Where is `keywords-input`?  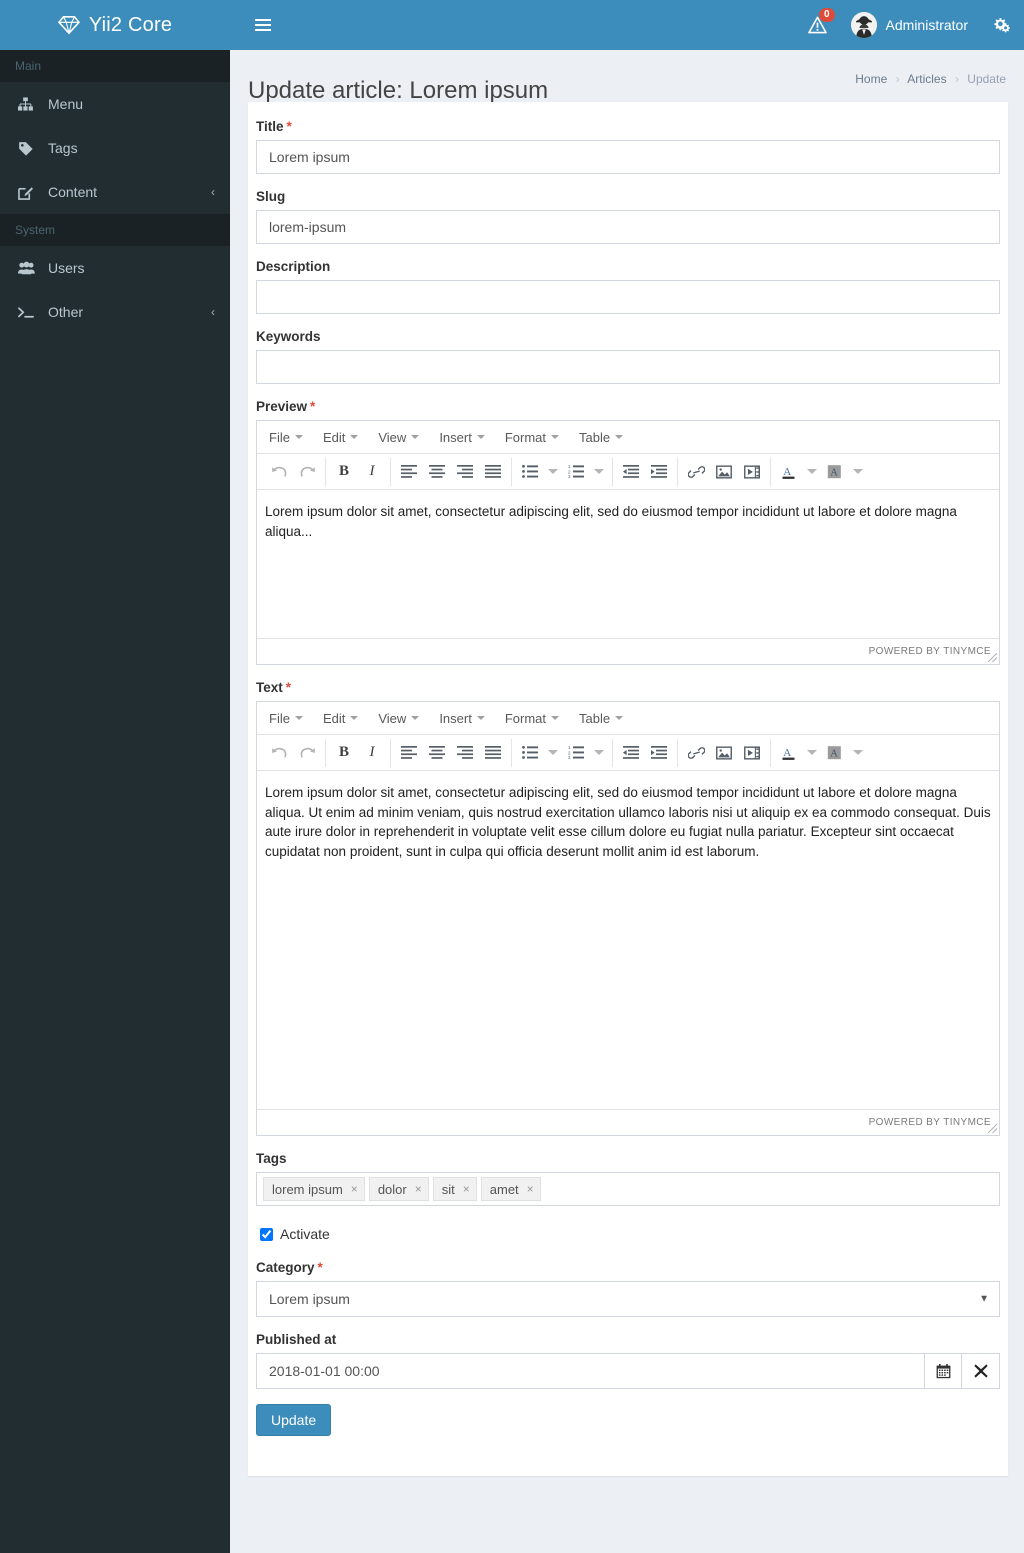 keywords-input is located at coordinates (628, 367).